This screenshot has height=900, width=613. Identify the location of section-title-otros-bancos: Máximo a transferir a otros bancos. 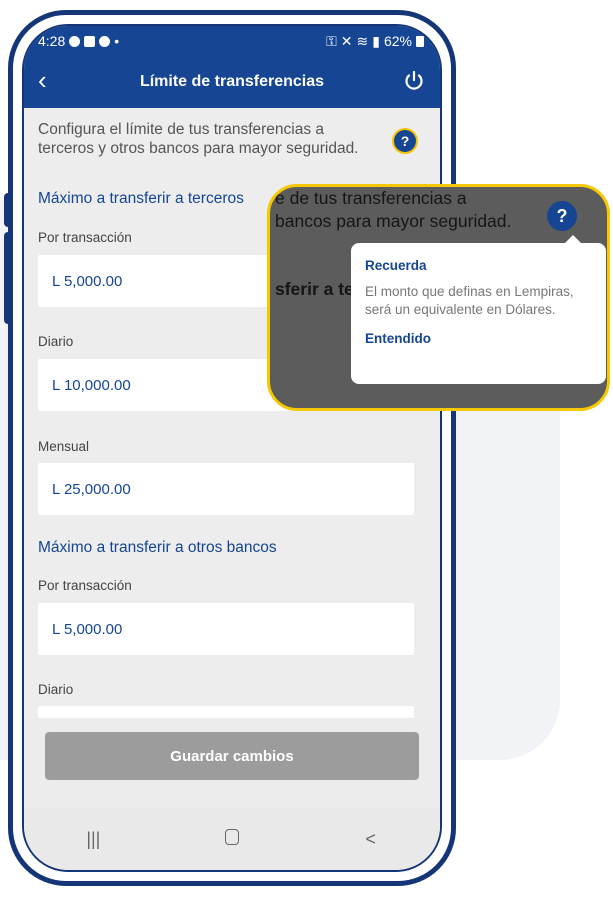
(157, 547).